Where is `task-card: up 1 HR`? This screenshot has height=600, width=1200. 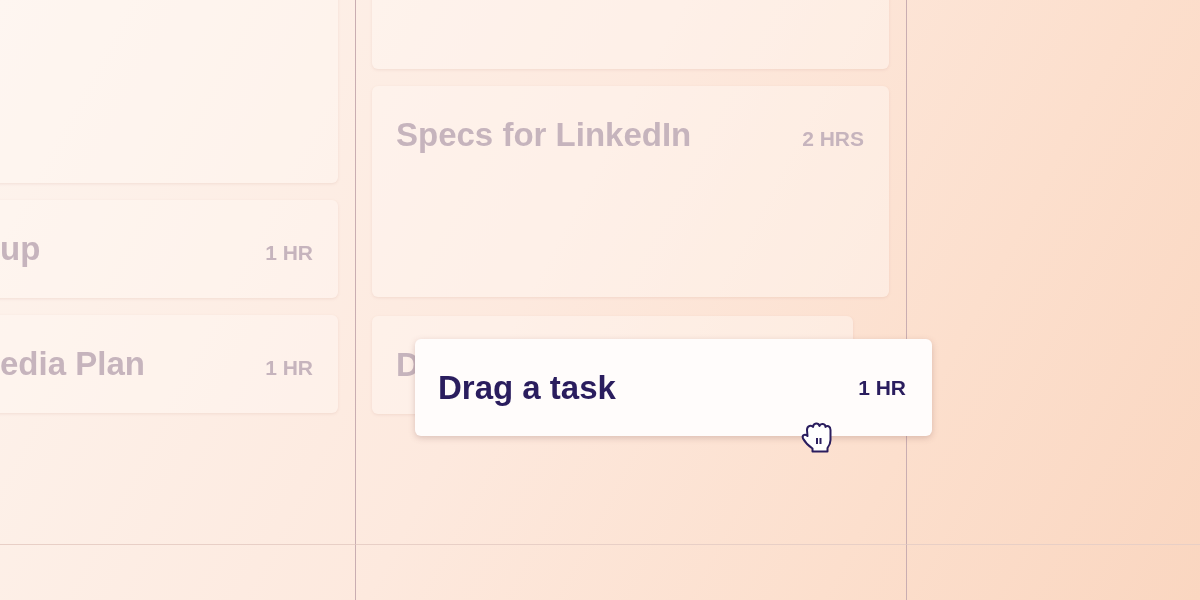
task-card: up 1 HR is located at coordinates (169, 249).